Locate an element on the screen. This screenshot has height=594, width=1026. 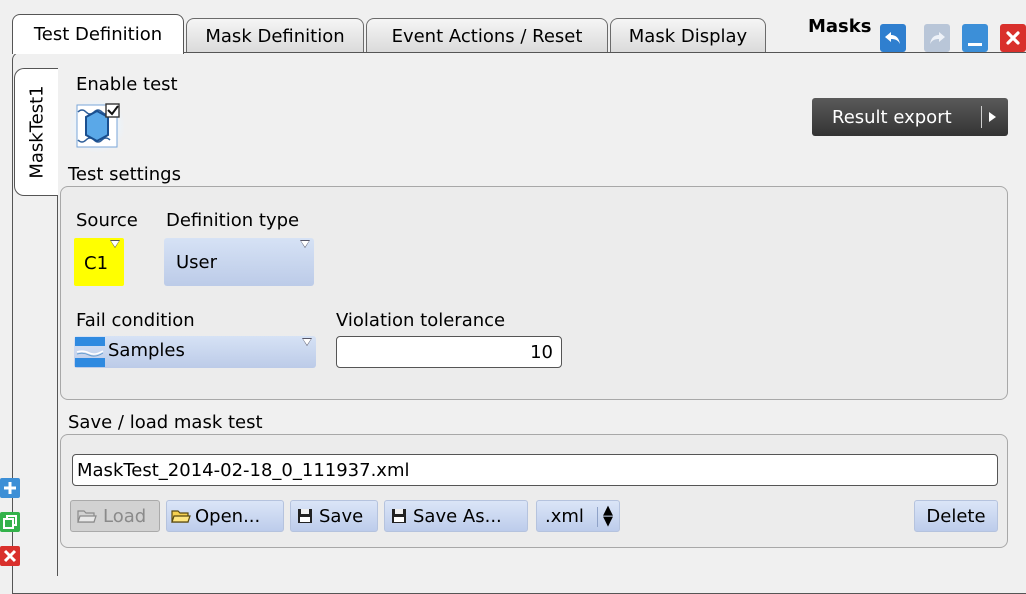
tab-mask-display: Mask Display is located at coordinates (688, 36).